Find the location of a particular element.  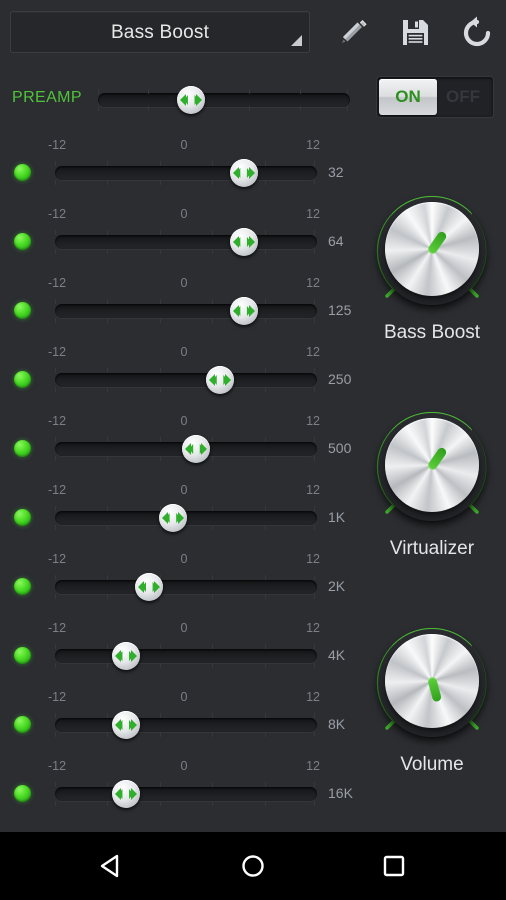

preamp-thumb is located at coordinates (191, 100).